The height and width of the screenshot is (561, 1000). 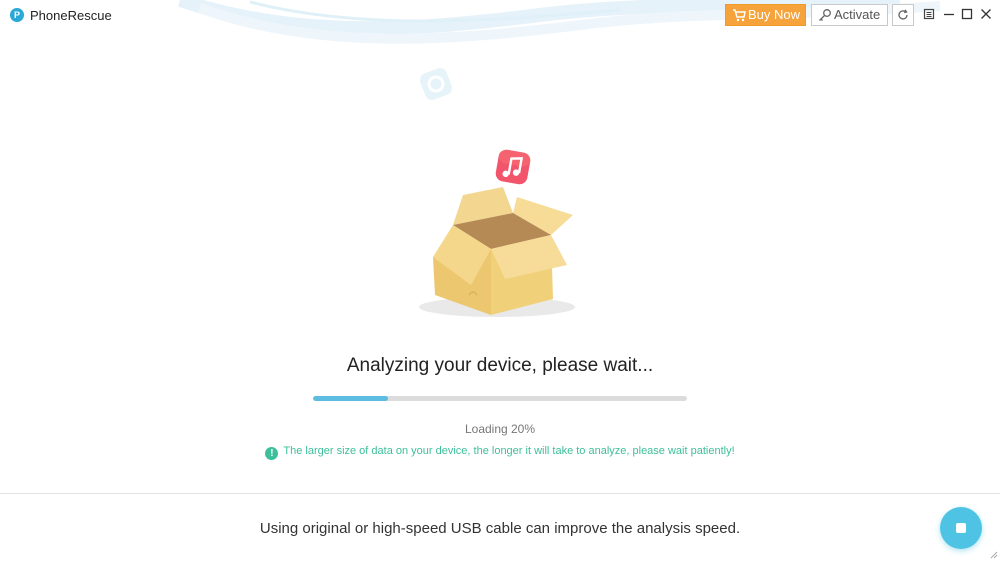 I want to click on music-note-icon, so click(x=513, y=167).